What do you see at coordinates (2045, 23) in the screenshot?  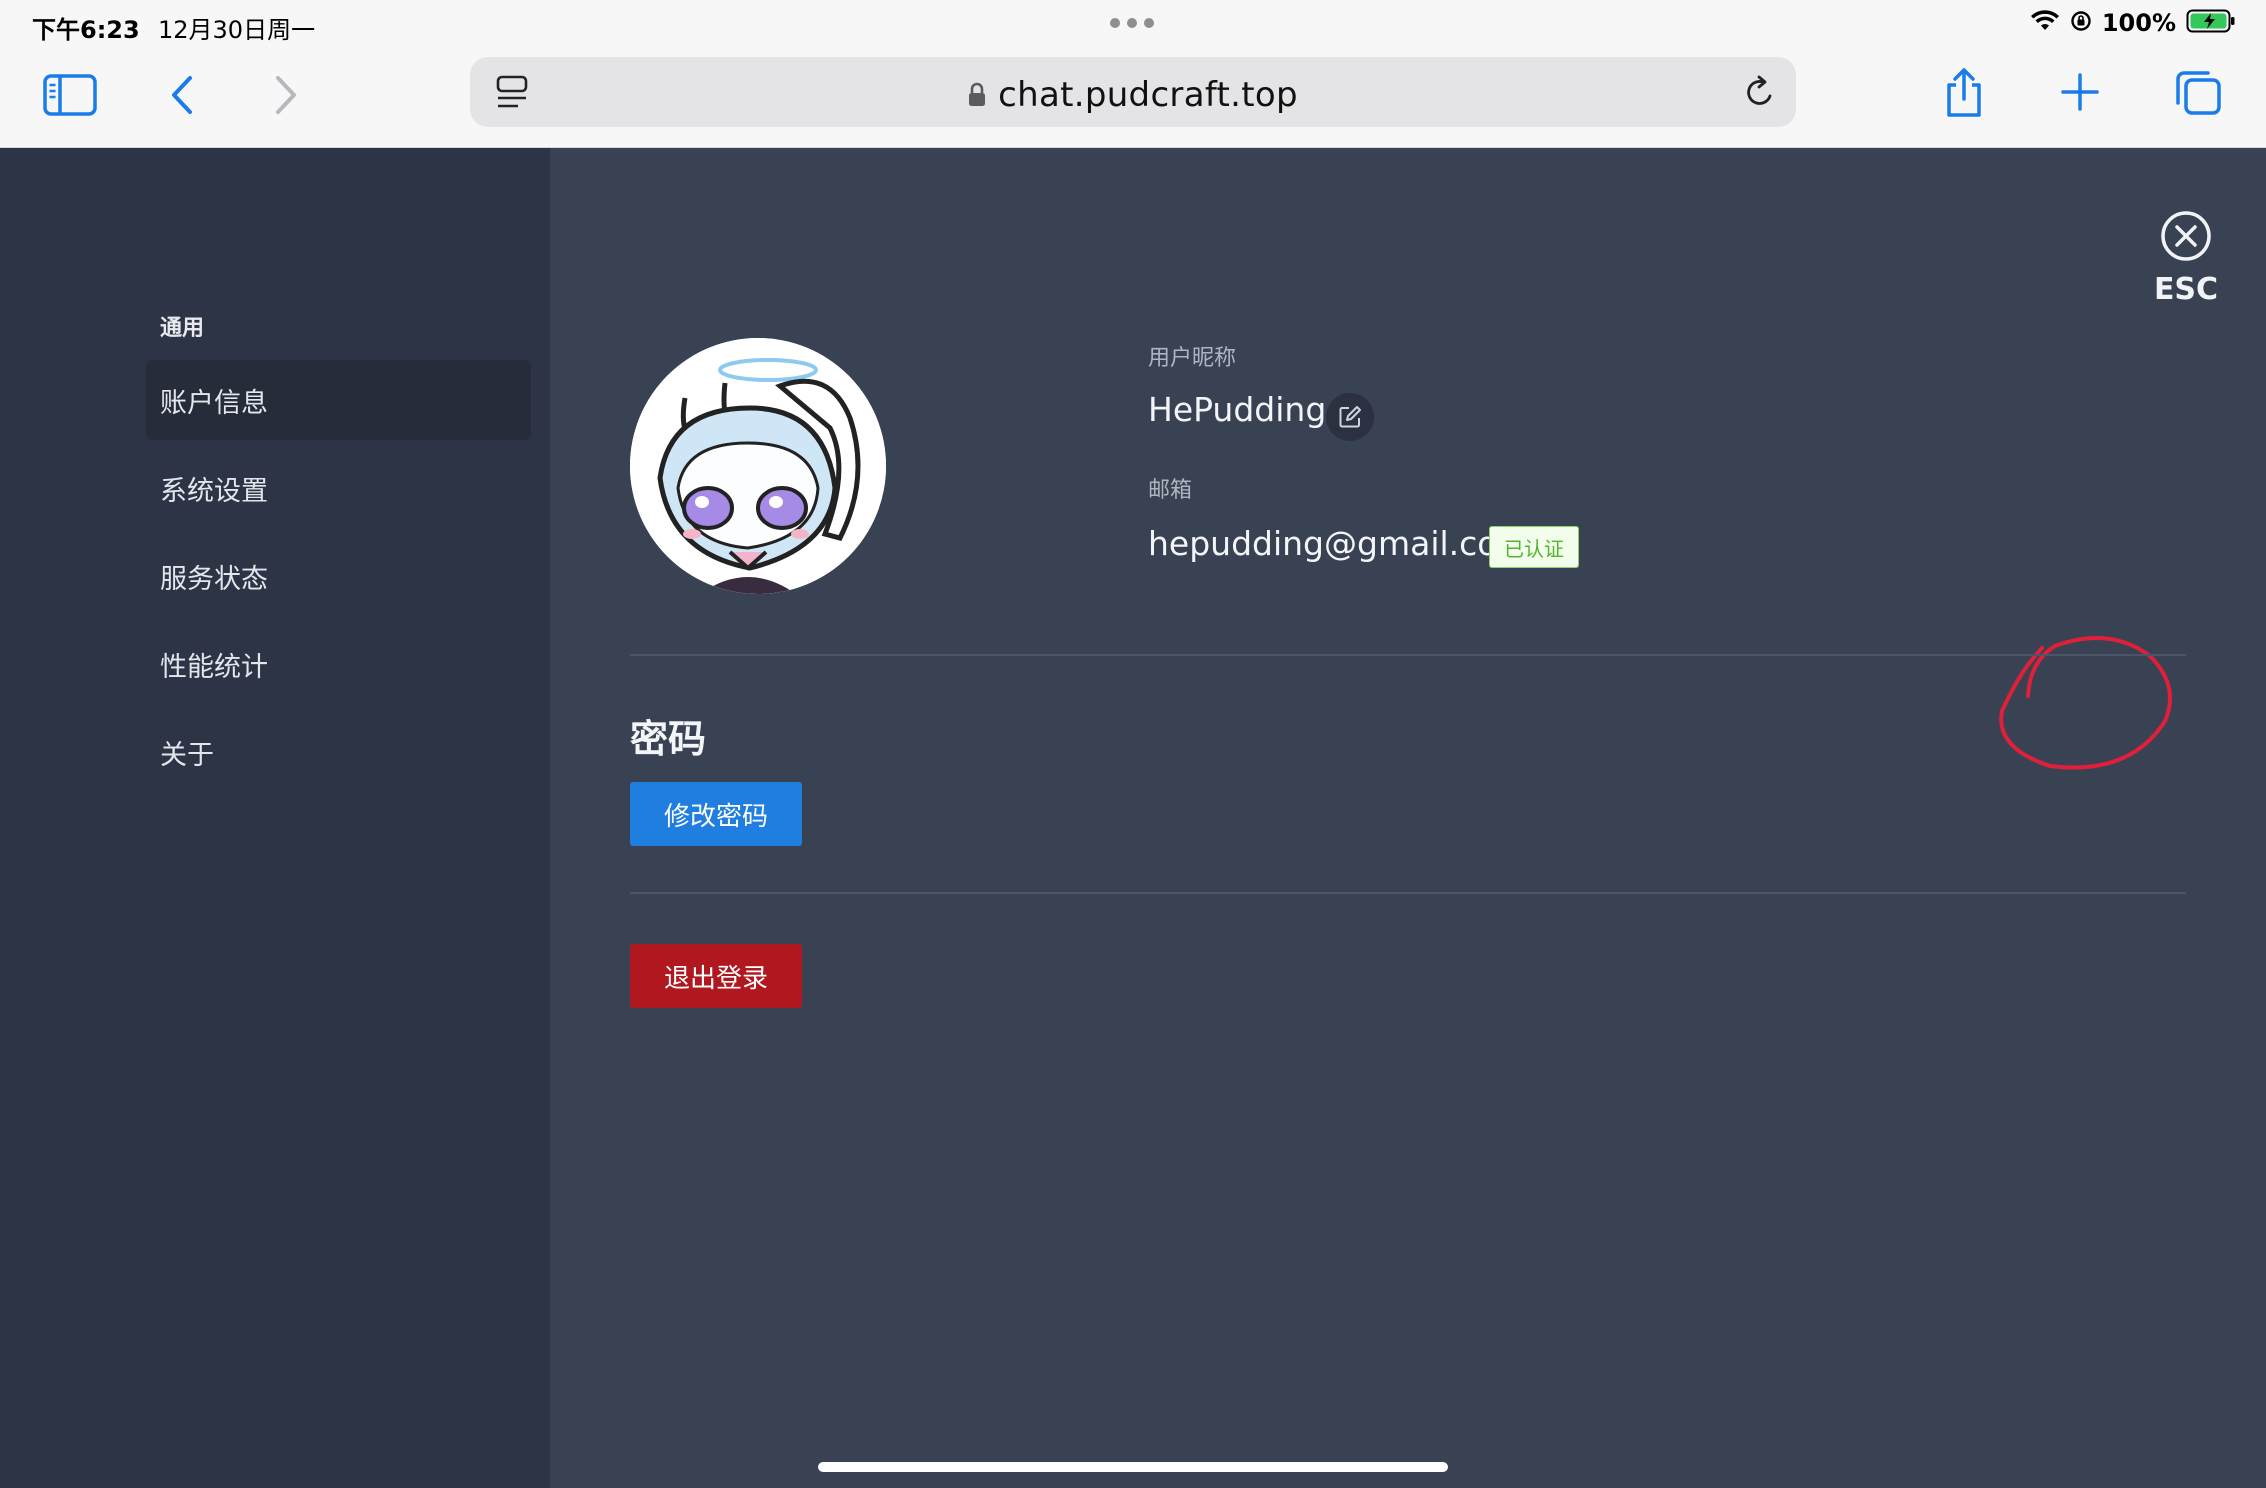 I see `wifi-icon` at bounding box center [2045, 23].